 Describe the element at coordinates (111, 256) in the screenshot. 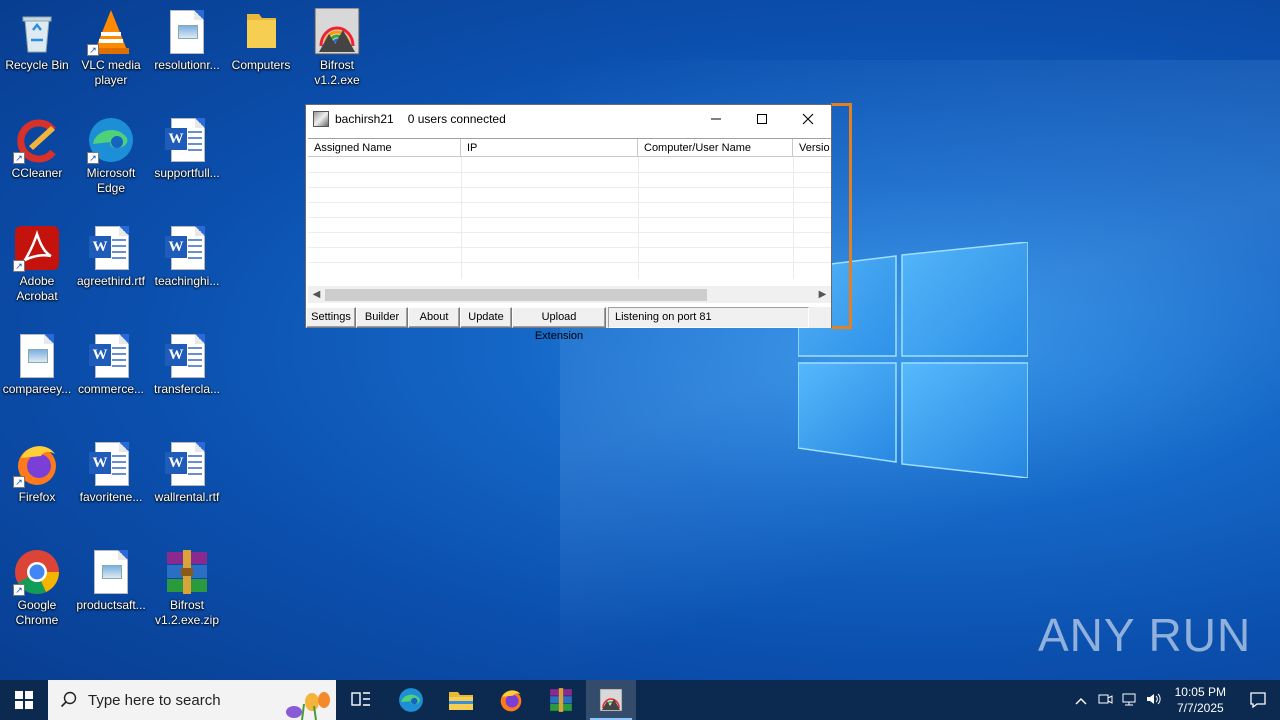

I see `desktop-icon-agreethird: W agreethird.rtf` at that location.